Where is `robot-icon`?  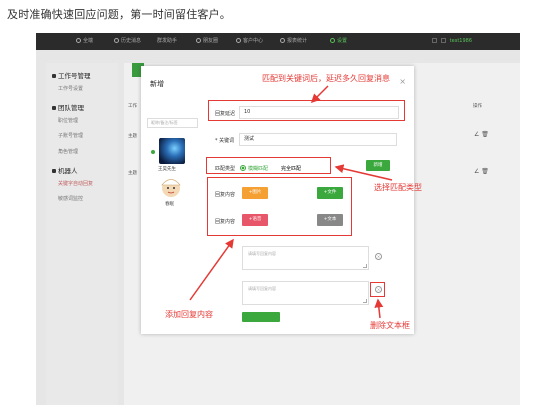
robot-icon is located at coordinates (54, 171).